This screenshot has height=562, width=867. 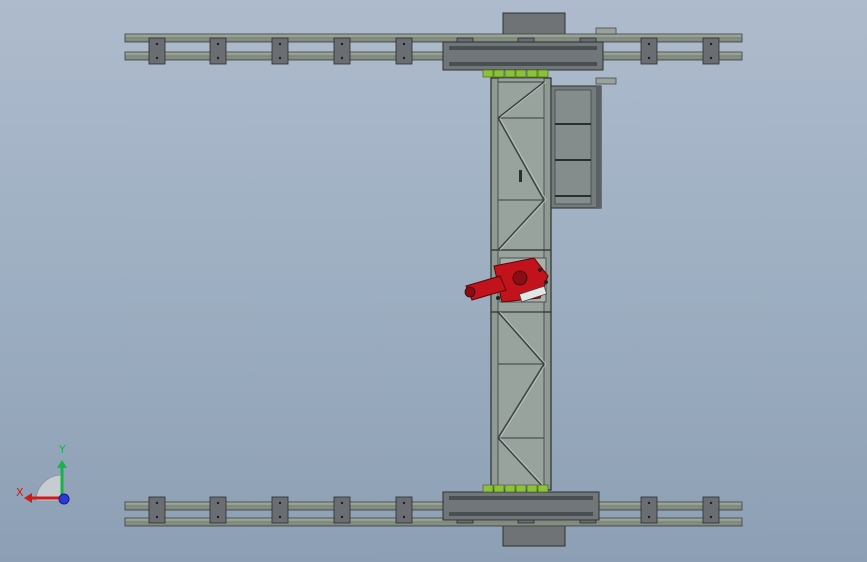 I want to click on red-robot-arm, so click(x=506, y=280).